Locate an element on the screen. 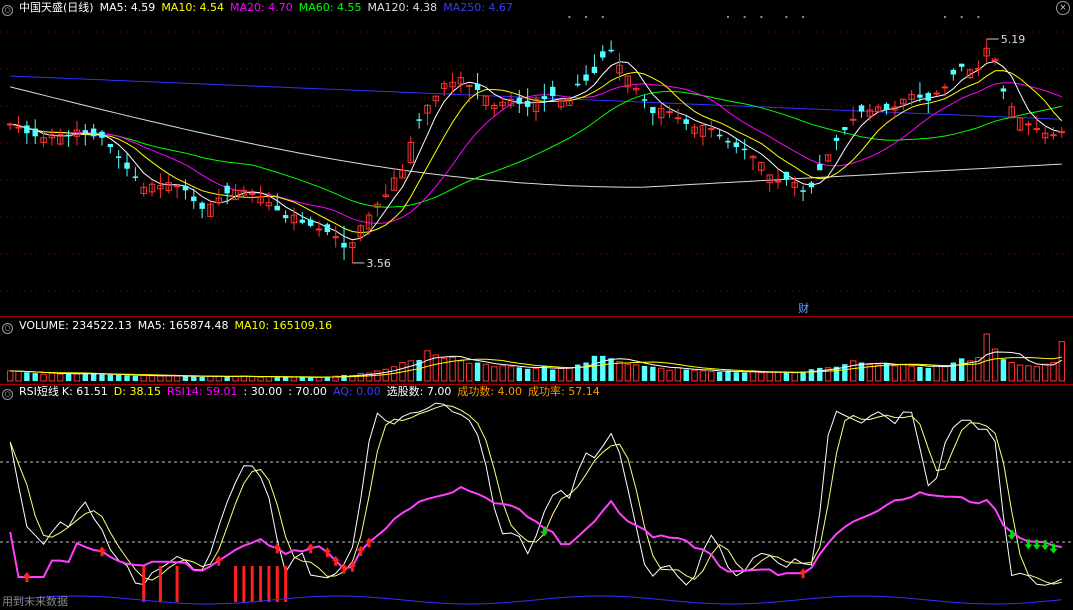 The height and width of the screenshot is (610, 1073). rsi-title: RSI短线 is located at coordinates (39, 391).